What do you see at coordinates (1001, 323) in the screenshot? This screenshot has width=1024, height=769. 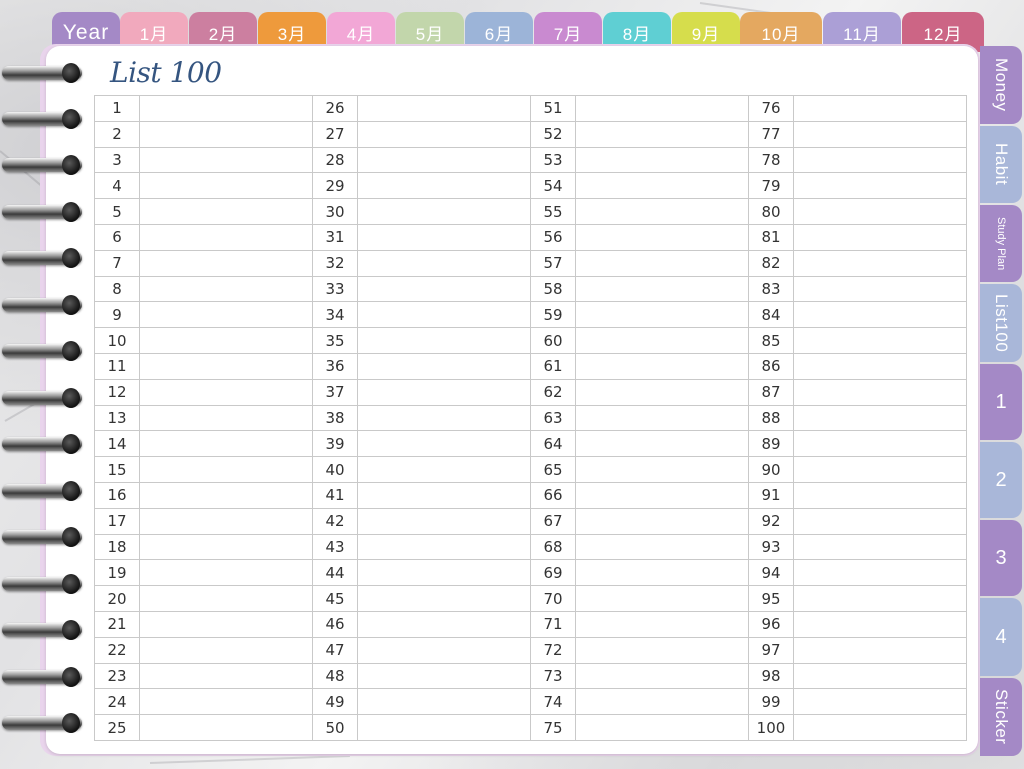 I see `side-tab-list100: List100` at bounding box center [1001, 323].